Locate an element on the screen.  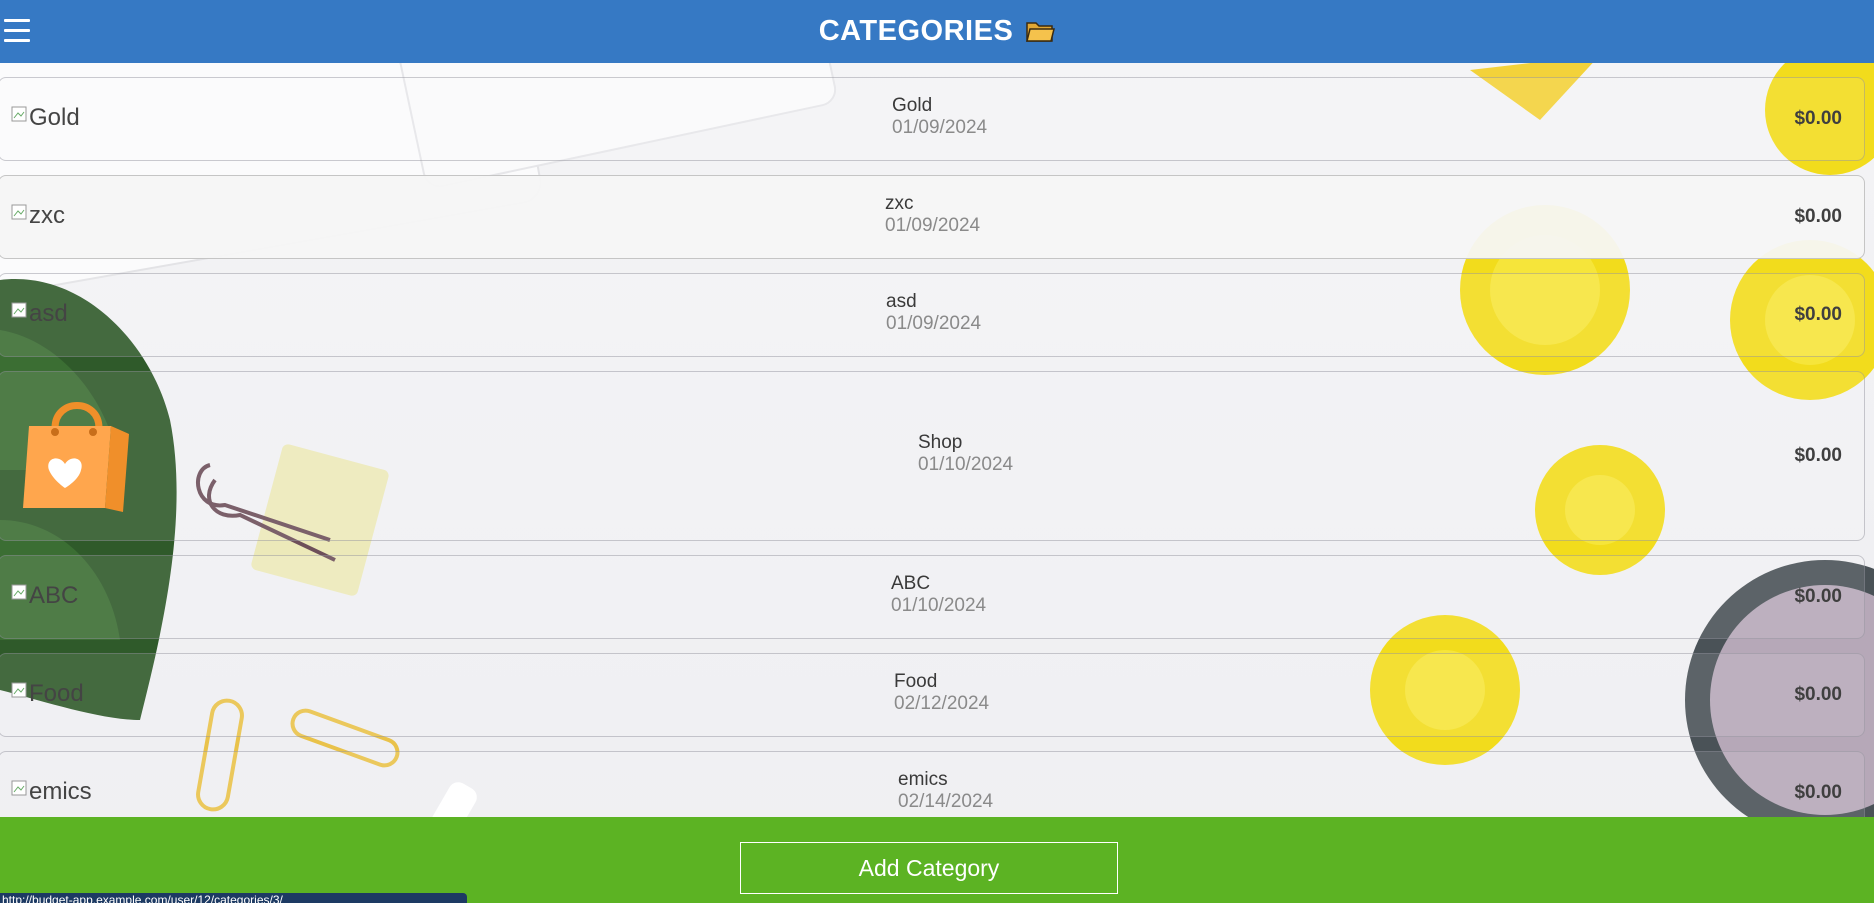
category-name: Gold is located at coordinates (912, 105).